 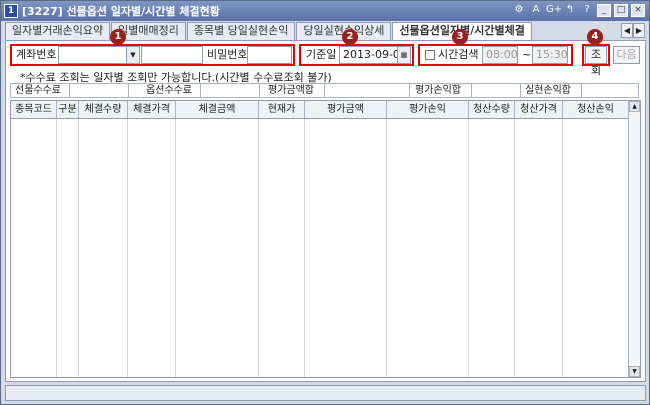 What do you see at coordinates (103, 109) in the screenshot?
I see `column-header: 체결수량` at bounding box center [103, 109].